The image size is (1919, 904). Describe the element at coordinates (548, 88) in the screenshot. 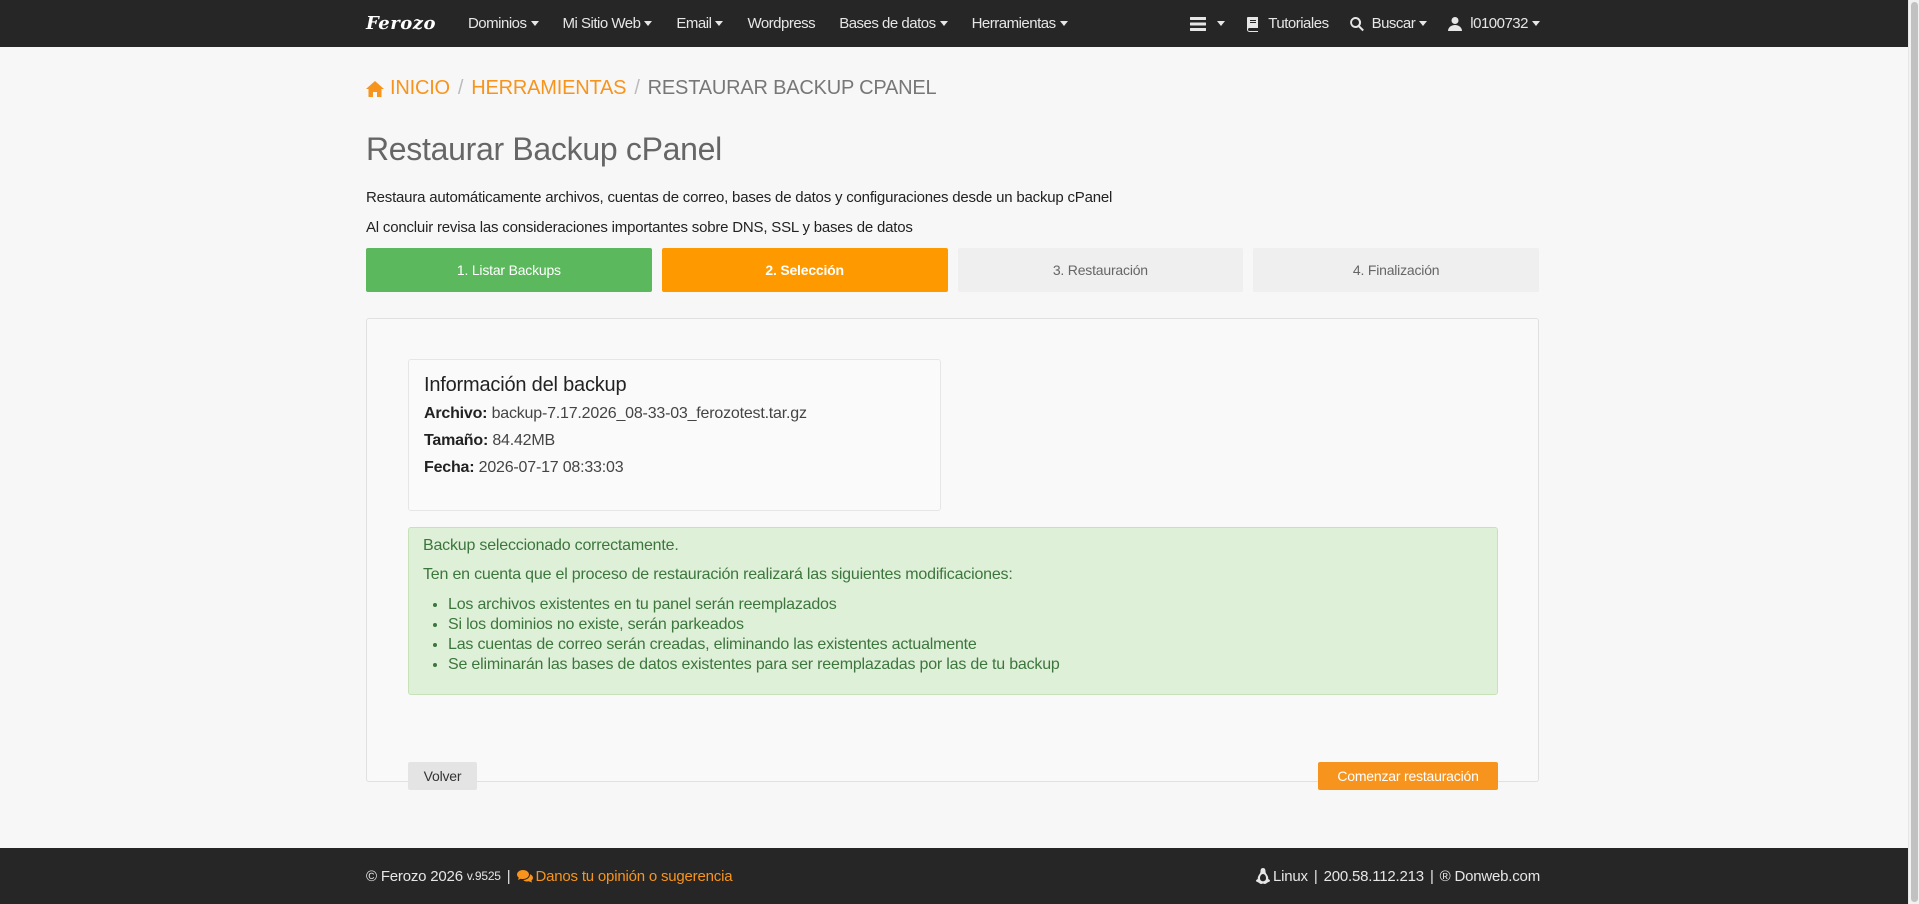

I see `breadcrumb-herramientas: HERRAMIENTAS` at that location.